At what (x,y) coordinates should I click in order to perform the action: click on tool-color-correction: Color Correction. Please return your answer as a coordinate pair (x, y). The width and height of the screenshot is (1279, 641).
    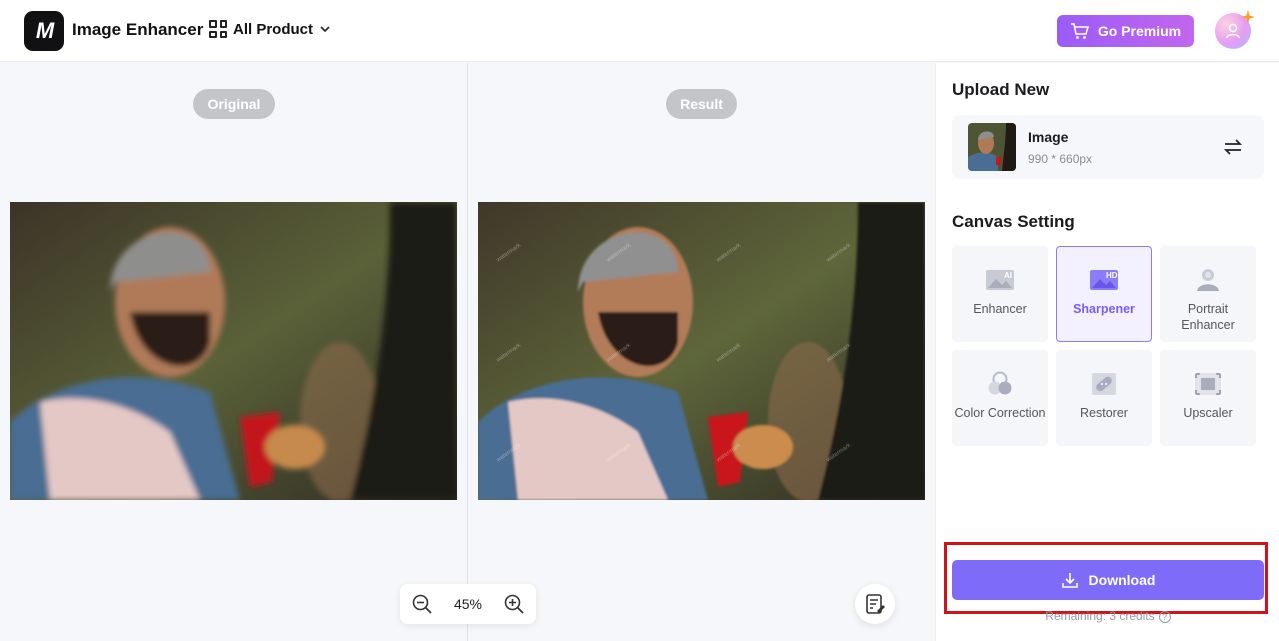
    Looking at the image, I should click on (1000, 398).